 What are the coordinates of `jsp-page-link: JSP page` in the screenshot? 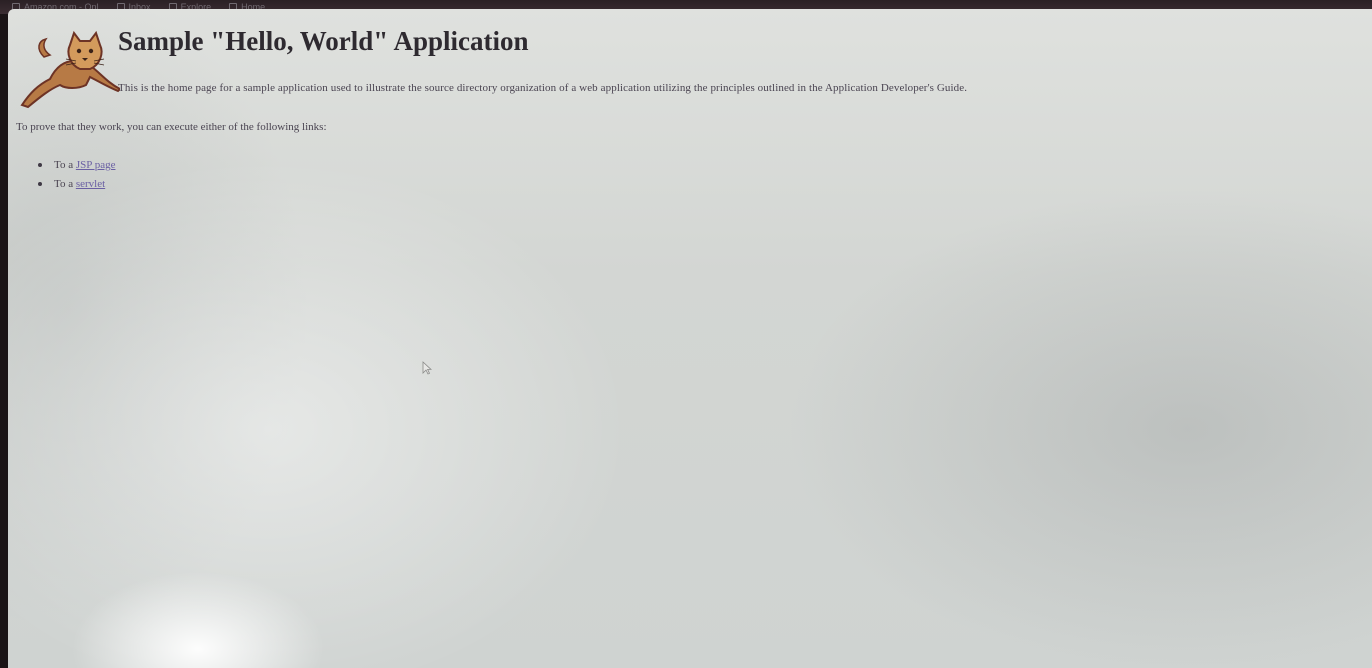 It's located at (96, 165).